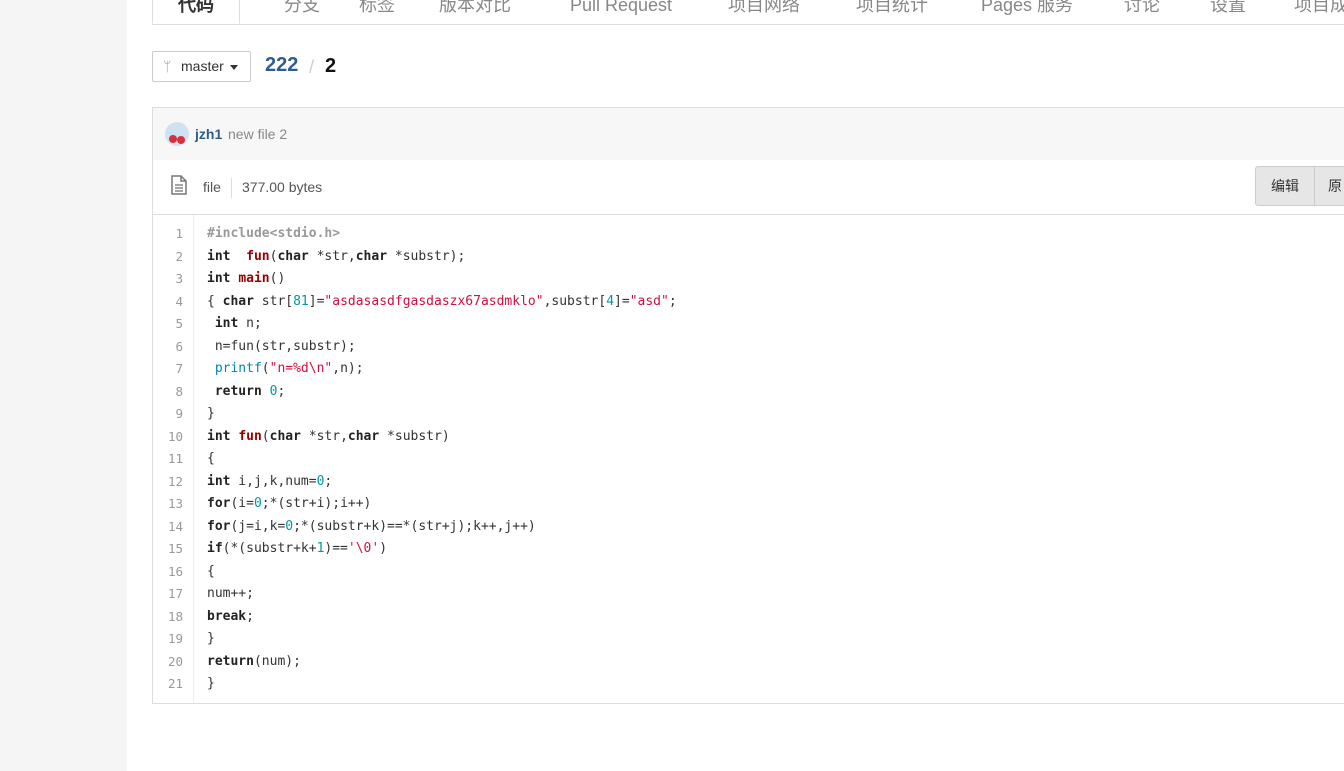 The width and height of the screenshot is (1344, 771). Describe the element at coordinates (297, 549) in the screenshot. I see `code-line: if(*(substr+k+1)=='\0')` at that location.